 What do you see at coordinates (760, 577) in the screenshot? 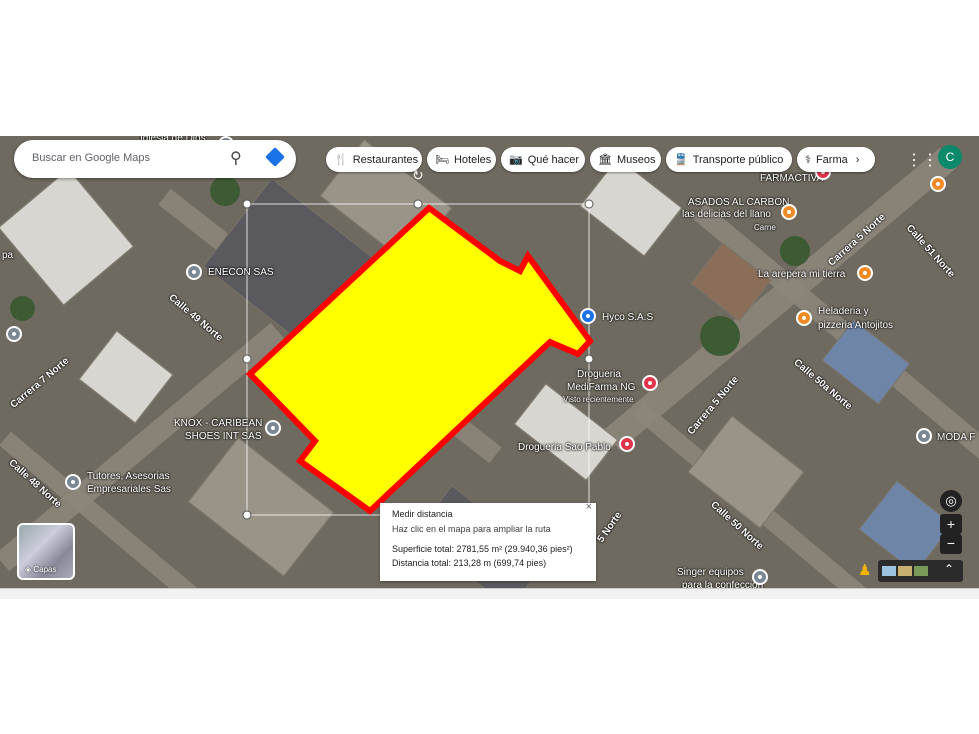
I see `place-pin-singer` at bounding box center [760, 577].